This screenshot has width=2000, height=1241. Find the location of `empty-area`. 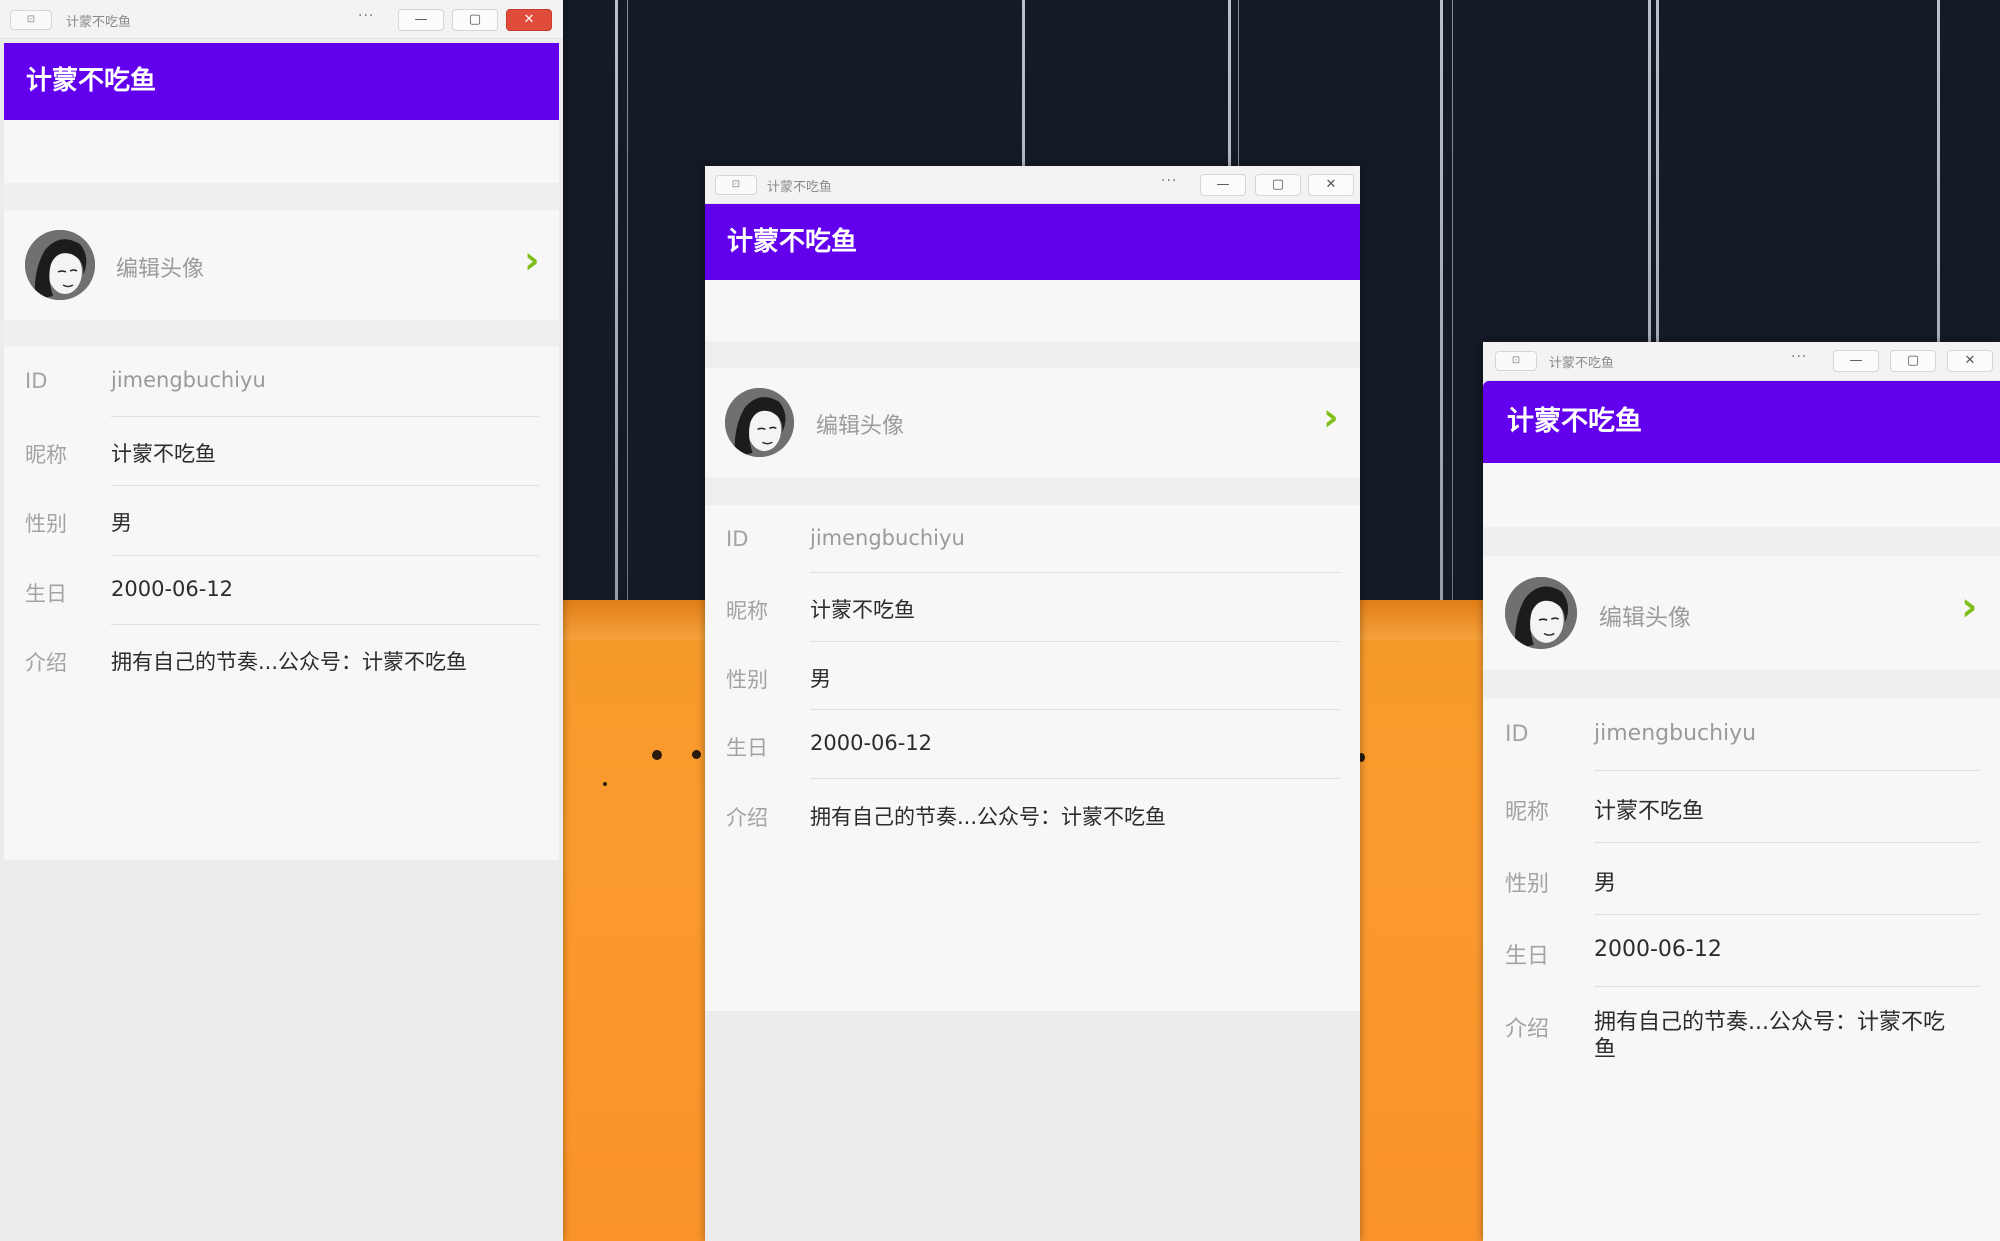

empty-area is located at coordinates (1032, 1126).